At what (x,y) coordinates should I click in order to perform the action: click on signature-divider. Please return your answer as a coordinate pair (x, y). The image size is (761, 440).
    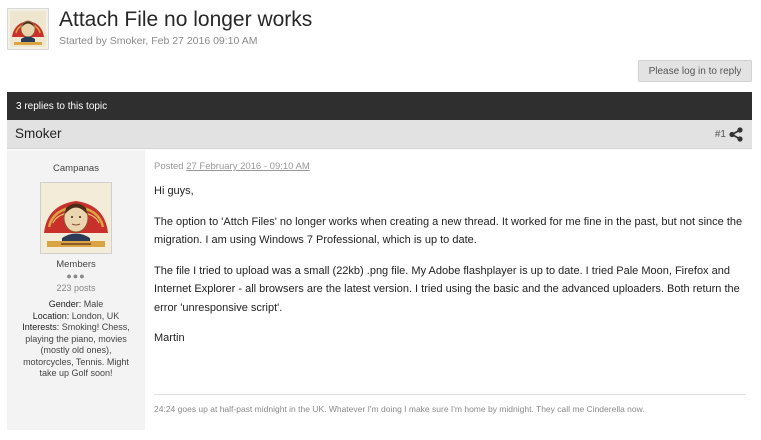
    Looking at the image, I should click on (450, 394).